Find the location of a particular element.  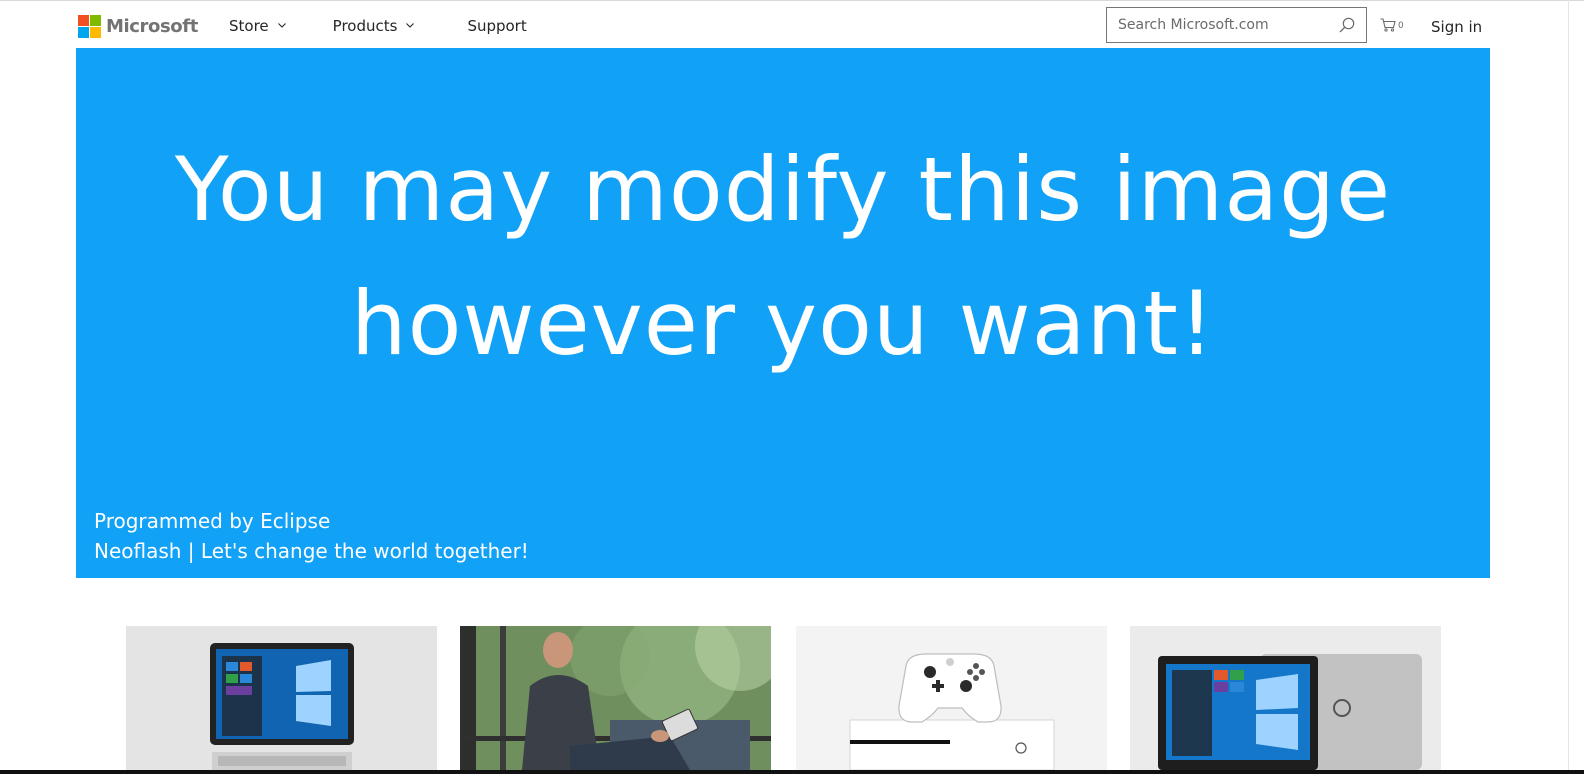

xbox-one-s-tile is located at coordinates (951, 698).